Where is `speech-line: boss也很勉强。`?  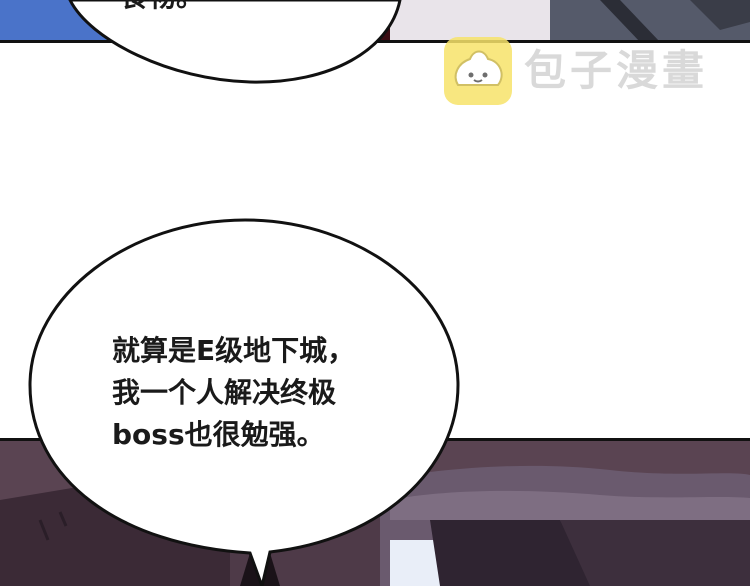
speech-line: boss也很勉强。 is located at coordinates (218, 434).